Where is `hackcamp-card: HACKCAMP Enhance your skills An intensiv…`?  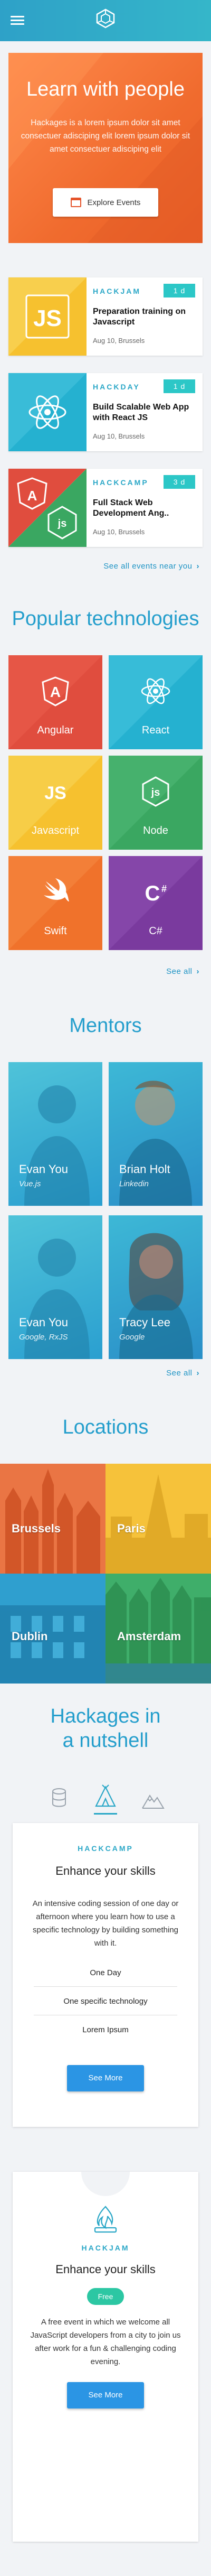 hackcamp-card: HACKCAMP Enhance your skills An intensiv… is located at coordinates (105, 1975).